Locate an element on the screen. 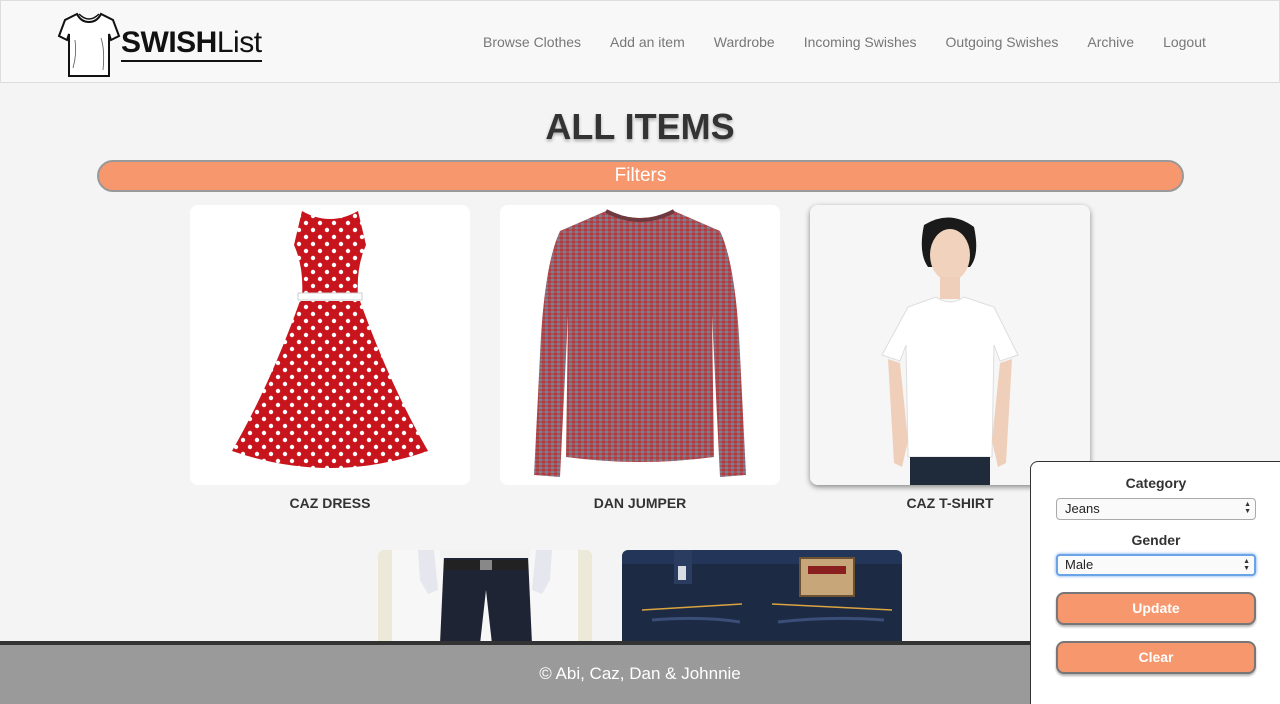 The image size is (1280, 704). nav-logout: Logout is located at coordinates (1184, 42).